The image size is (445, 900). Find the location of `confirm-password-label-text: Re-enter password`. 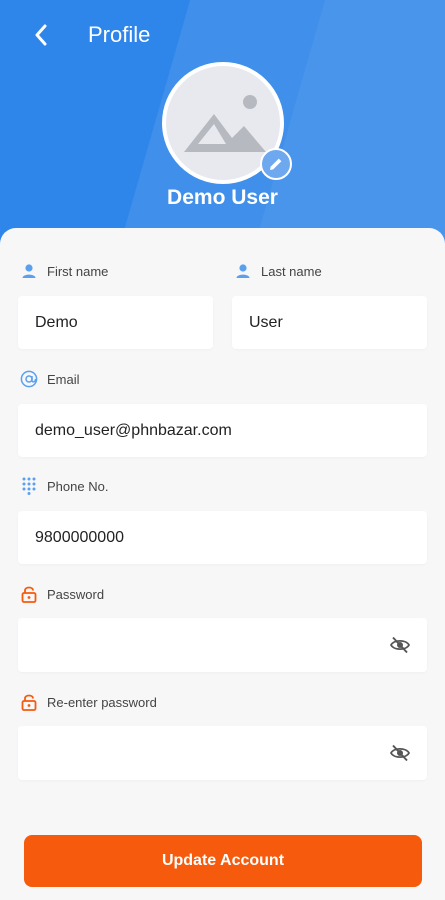

confirm-password-label-text: Re-enter password is located at coordinates (102, 702).